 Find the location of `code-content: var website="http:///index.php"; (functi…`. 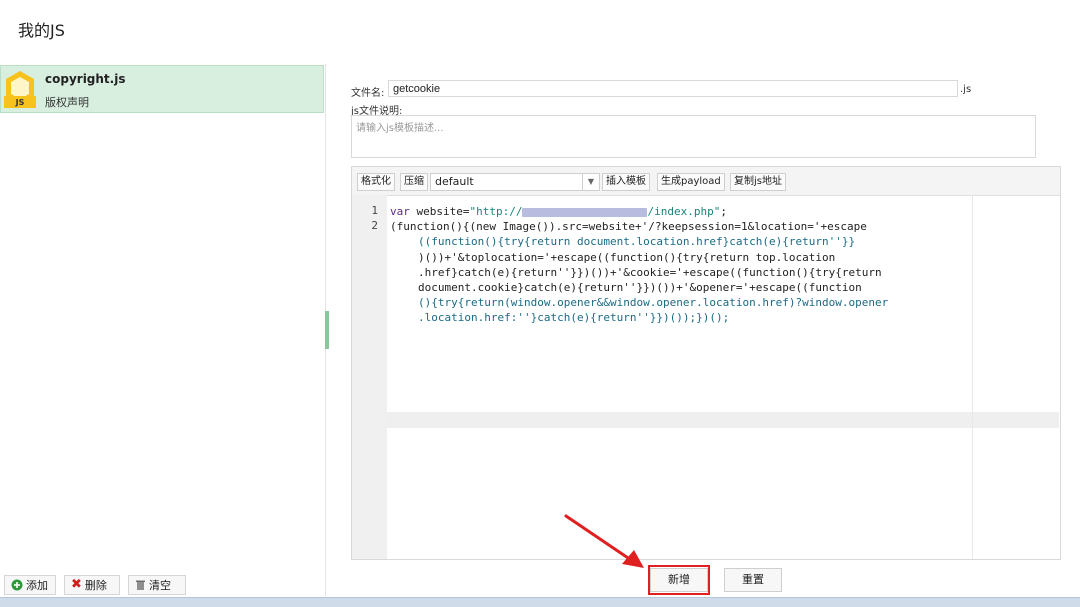

code-content: var website="http:///index.php"; (functi… is located at coordinates (680, 265).